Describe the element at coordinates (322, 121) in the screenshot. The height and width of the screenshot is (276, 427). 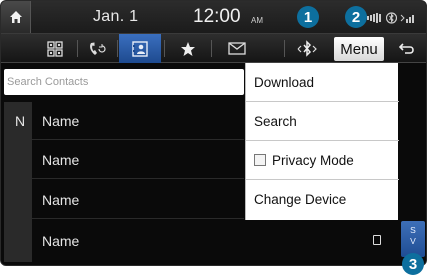
I see `menu-item-search: Search` at that location.